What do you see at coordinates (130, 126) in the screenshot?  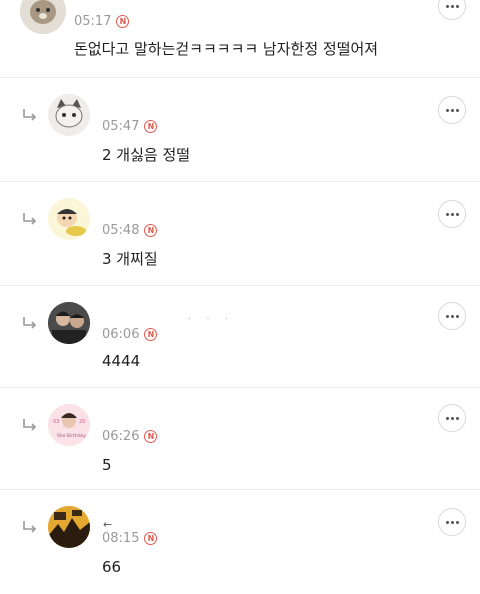 I see `comment-time: 05:47 N` at bounding box center [130, 126].